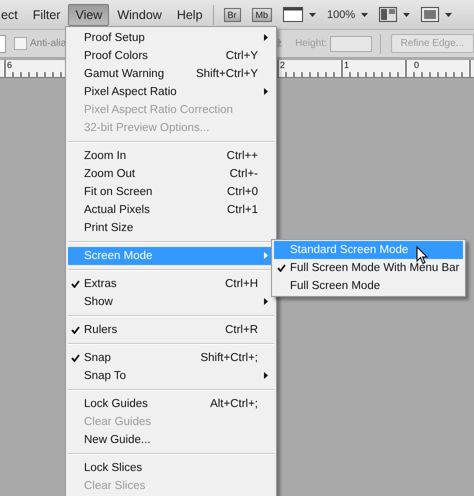 This screenshot has height=496, width=474. I want to click on height-label: Height:, so click(311, 43).